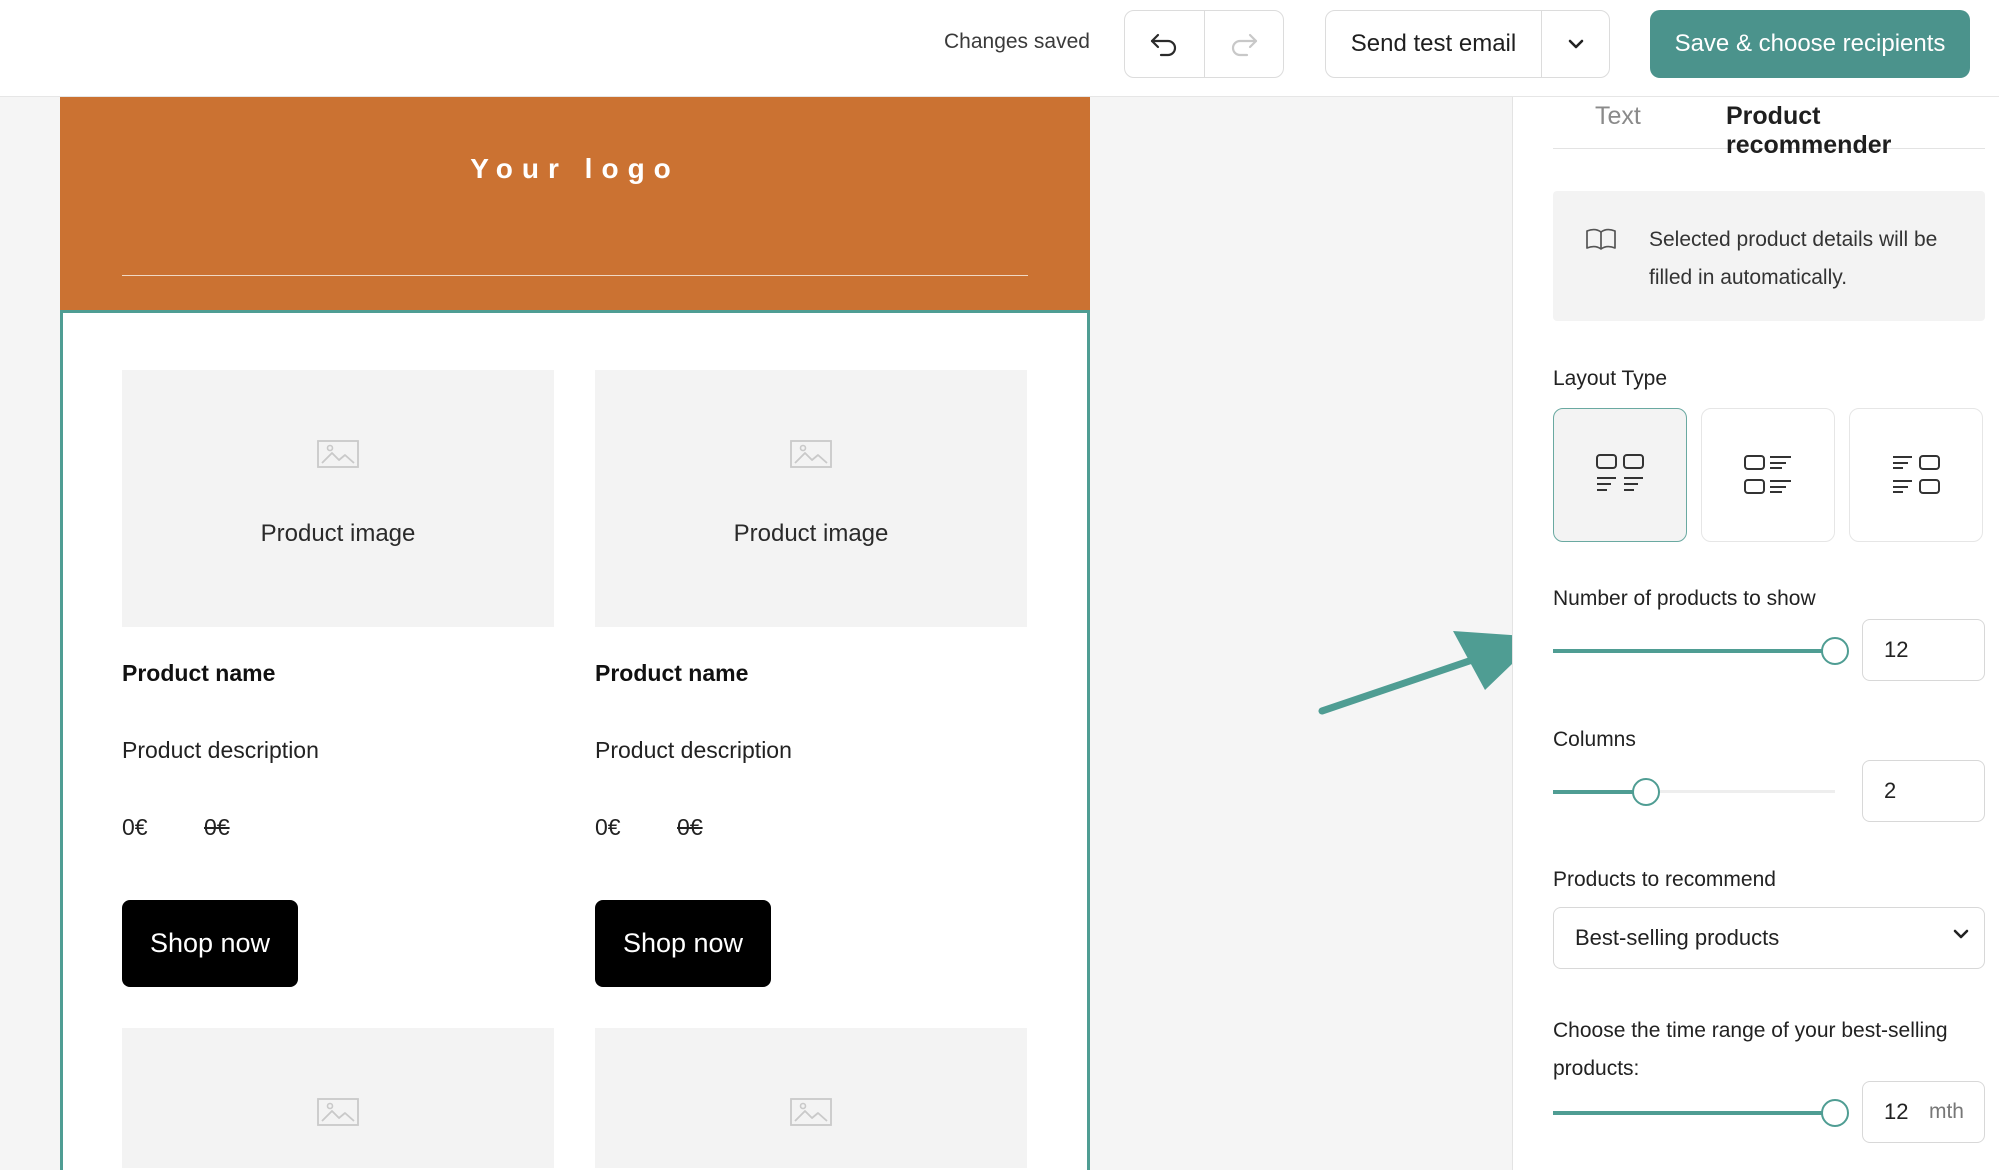 The height and width of the screenshot is (1170, 1999). Describe the element at coordinates (1923, 1112) in the screenshot. I see `time-range-input: 12 mth` at that location.